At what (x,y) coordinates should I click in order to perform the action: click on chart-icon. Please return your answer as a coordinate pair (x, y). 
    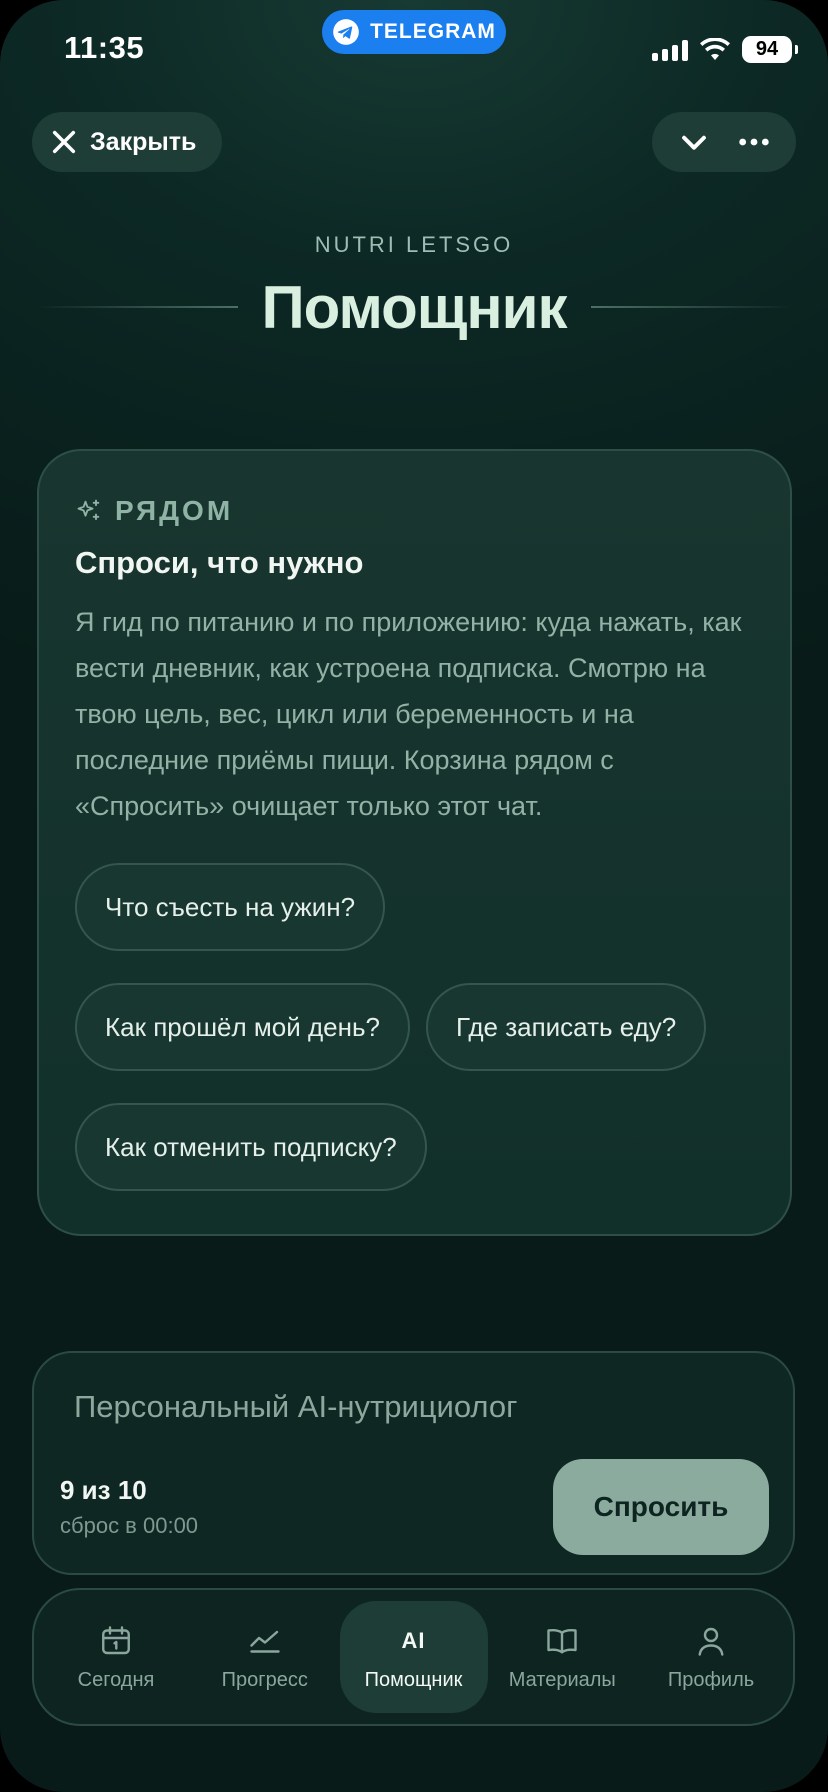
    Looking at the image, I should click on (265, 1641).